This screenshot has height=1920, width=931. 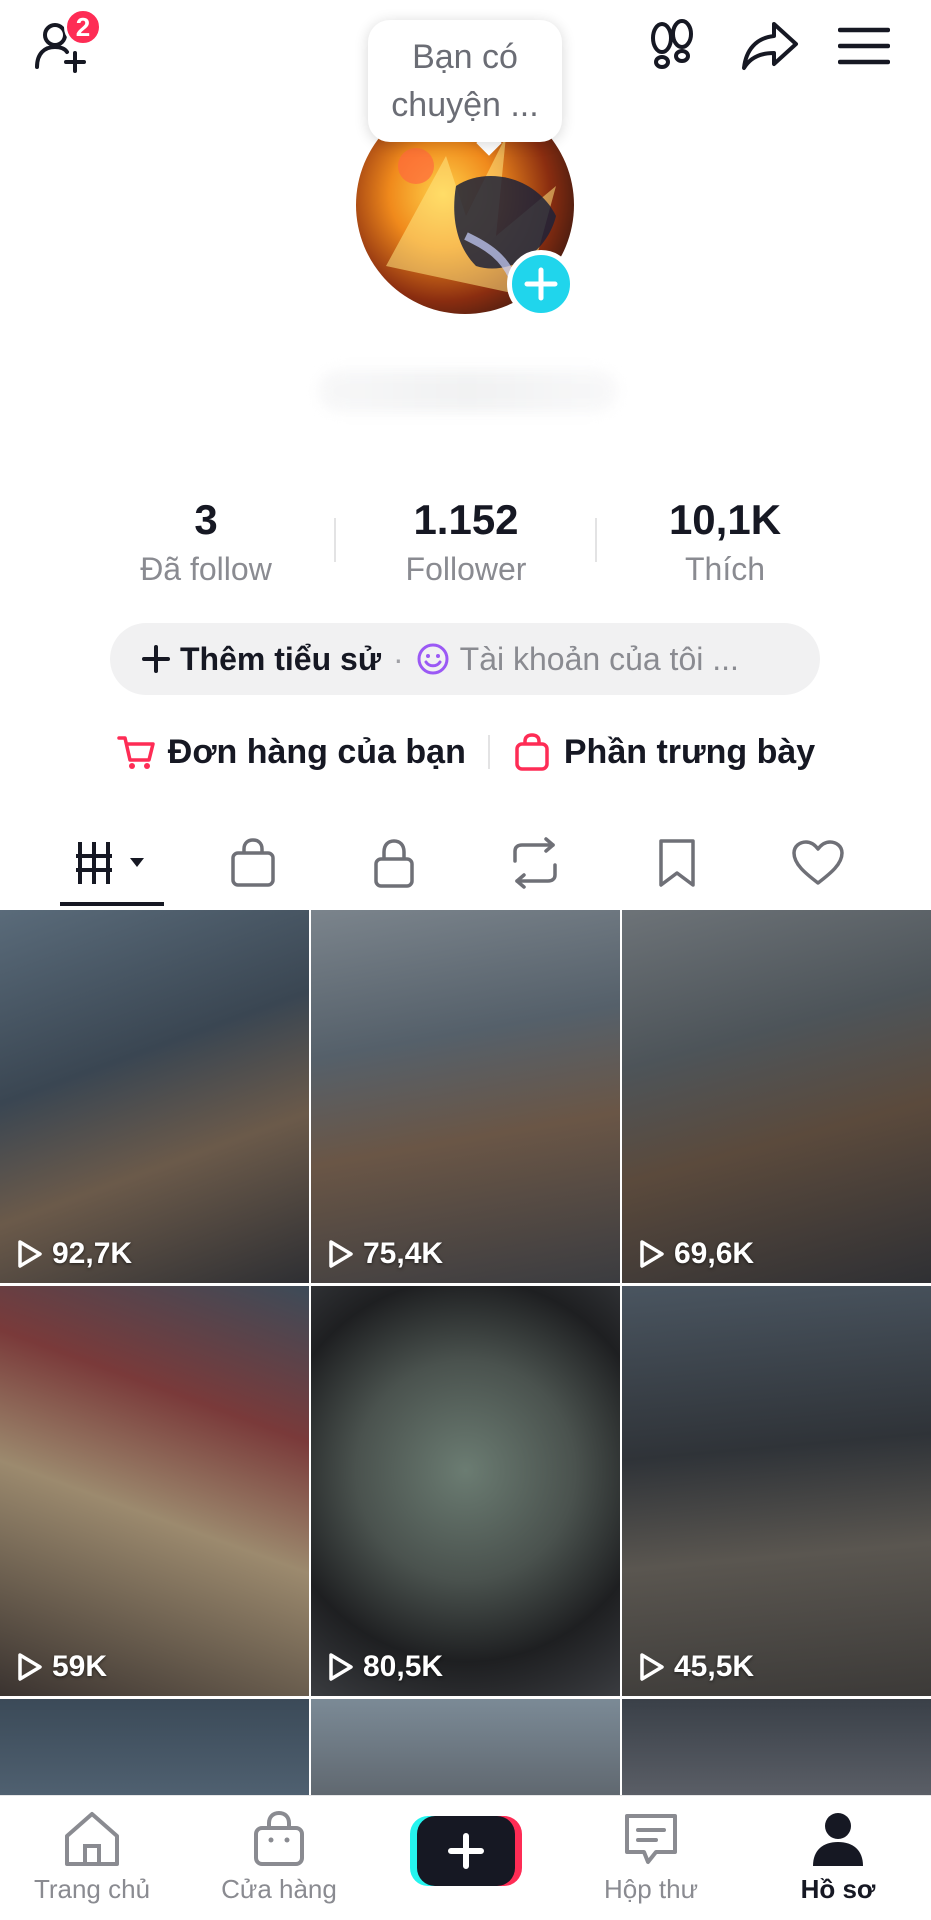 What do you see at coordinates (403, 1253) in the screenshot?
I see `view-count-text: 75,4K` at bounding box center [403, 1253].